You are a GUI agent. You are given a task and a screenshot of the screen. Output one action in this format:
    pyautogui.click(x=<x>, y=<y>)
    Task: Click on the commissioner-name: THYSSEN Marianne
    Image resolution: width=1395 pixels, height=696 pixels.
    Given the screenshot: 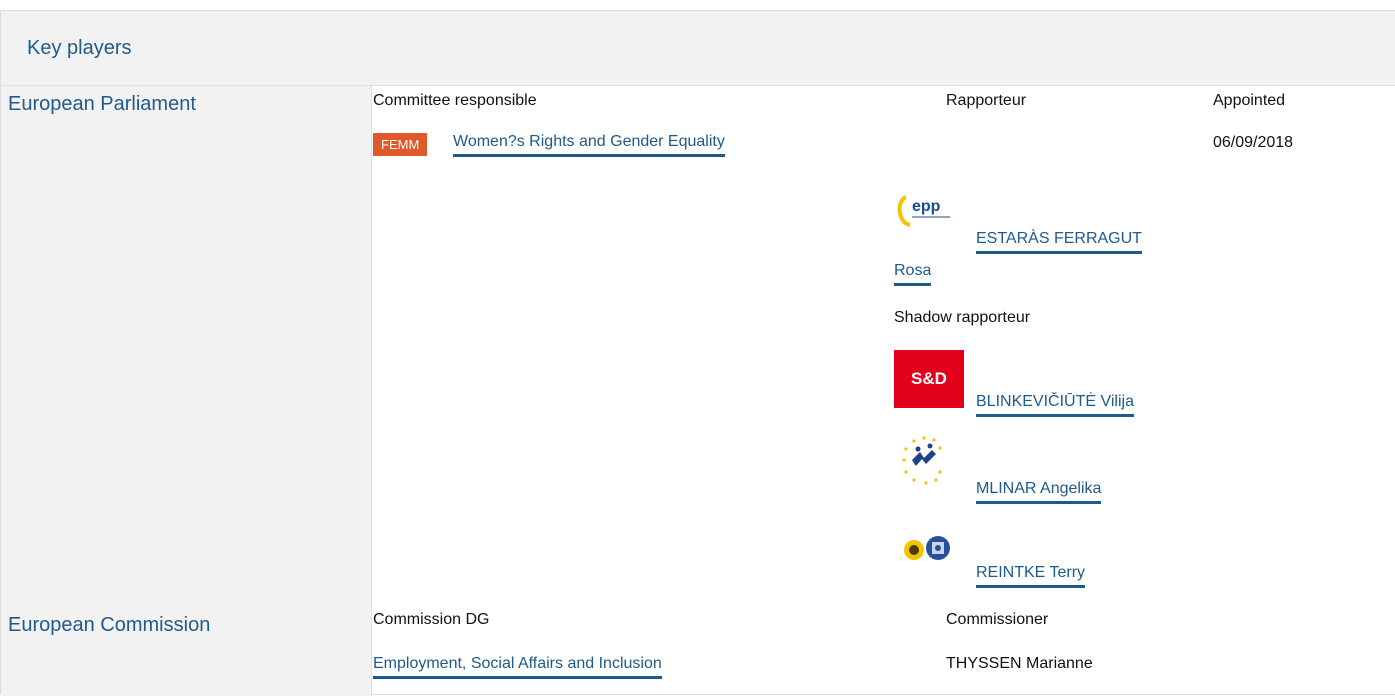 What is the action you would take?
    pyautogui.click(x=1019, y=663)
    